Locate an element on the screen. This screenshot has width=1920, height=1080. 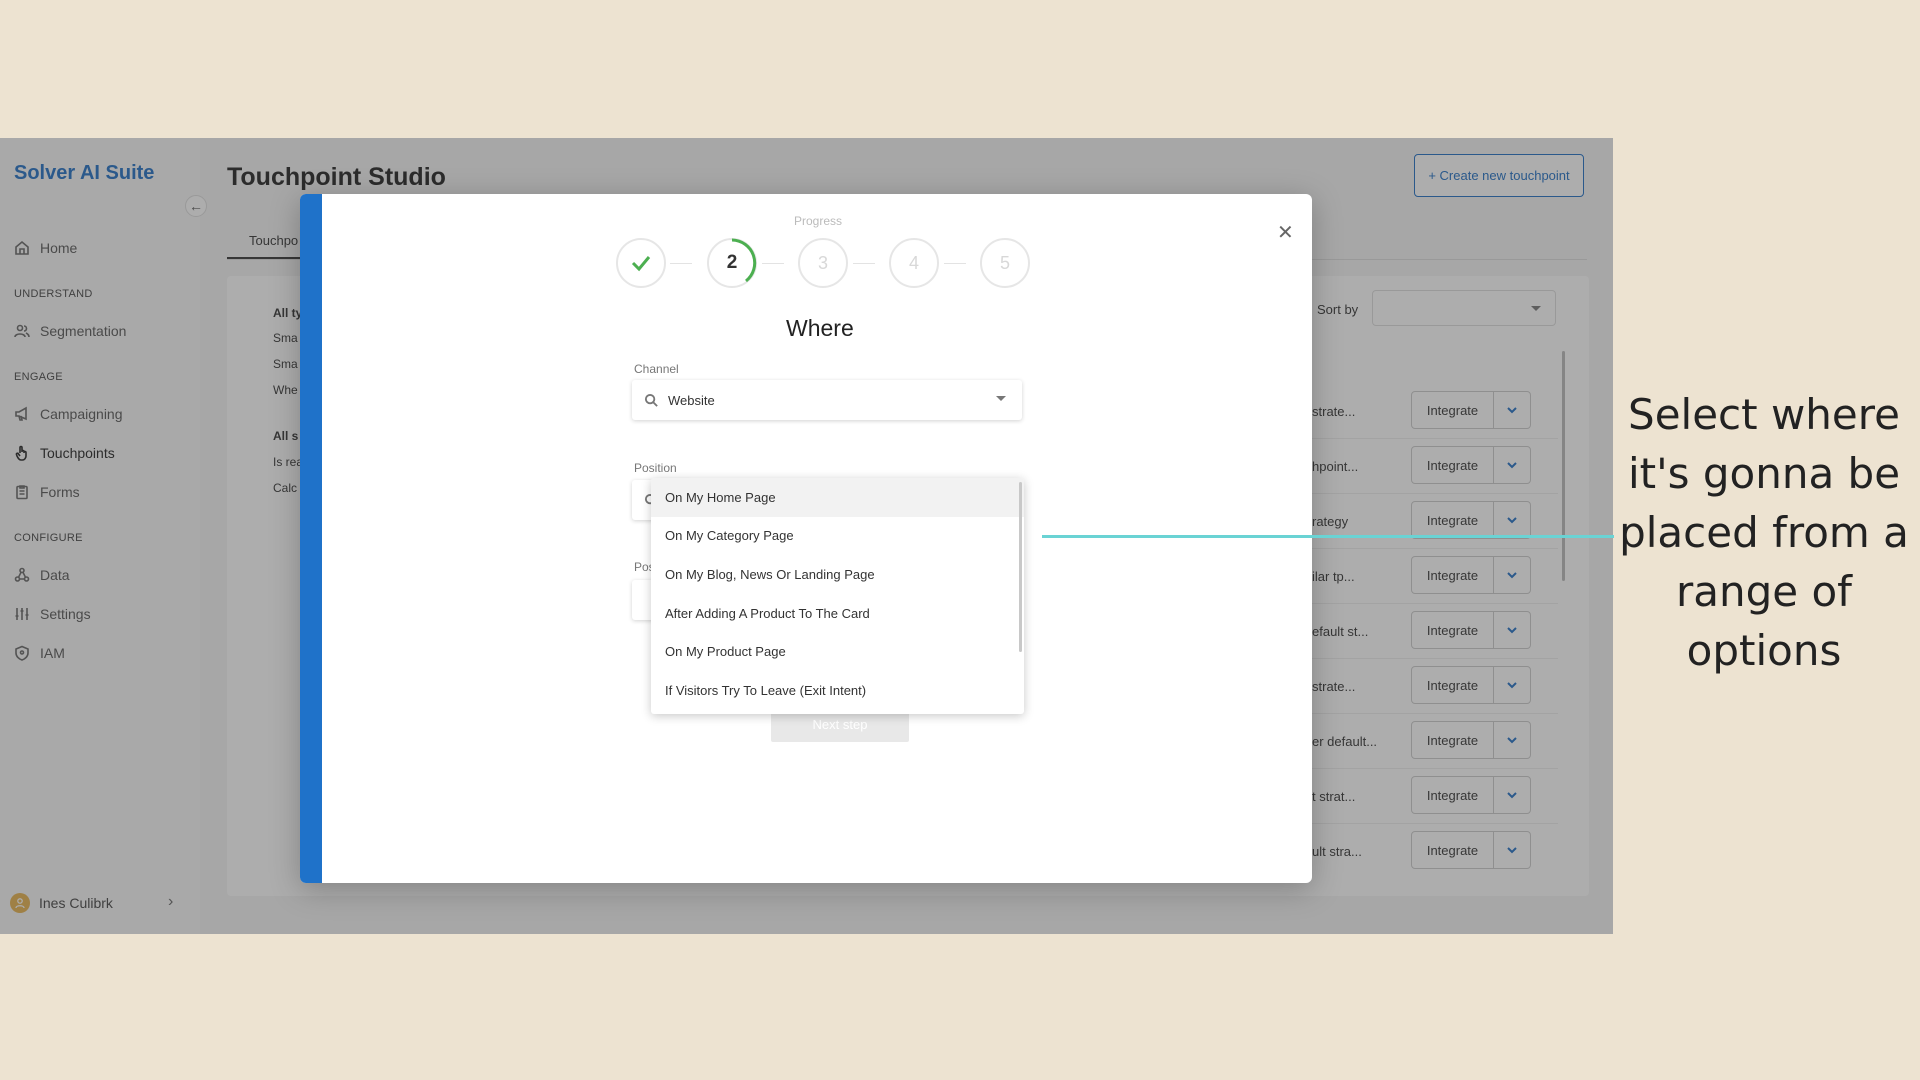
channel-label: Channel is located at coordinates (656, 369).